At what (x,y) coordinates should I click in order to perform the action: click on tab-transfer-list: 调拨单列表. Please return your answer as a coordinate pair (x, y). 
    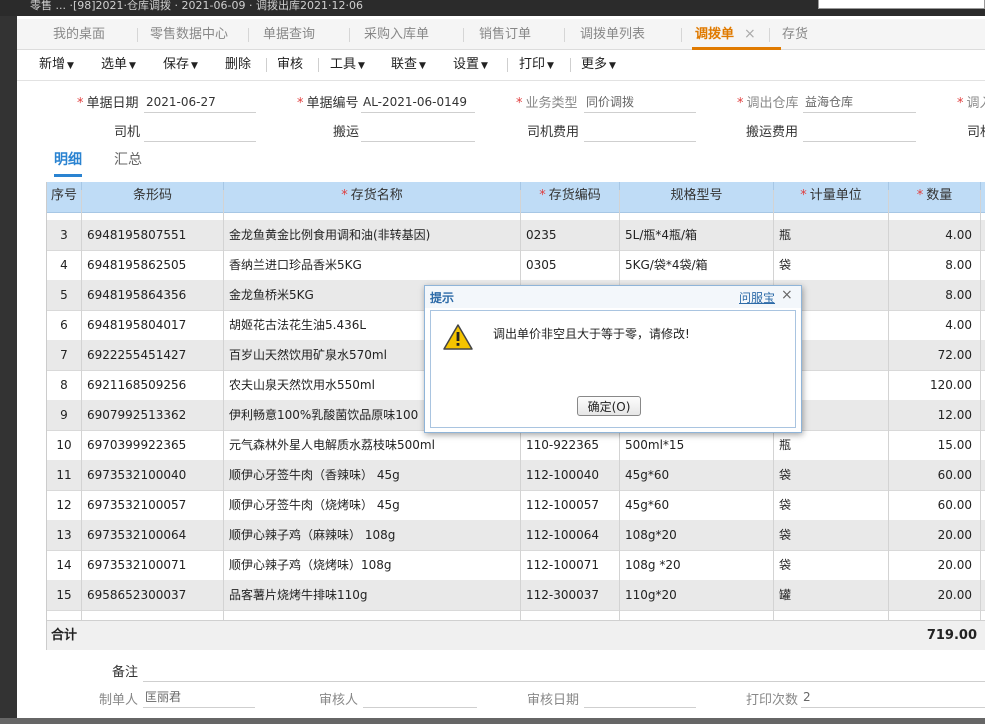
    Looking at the image, I should click on (612, 34).